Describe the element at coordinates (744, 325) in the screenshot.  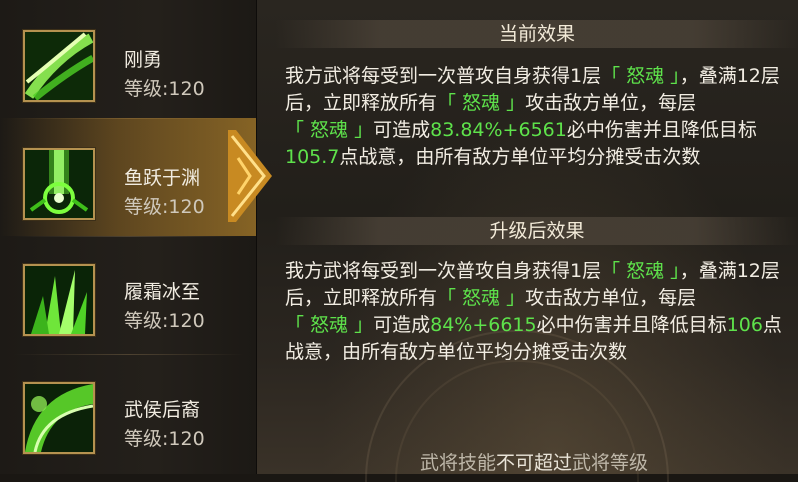
I see `morale-value: 106` at that location.